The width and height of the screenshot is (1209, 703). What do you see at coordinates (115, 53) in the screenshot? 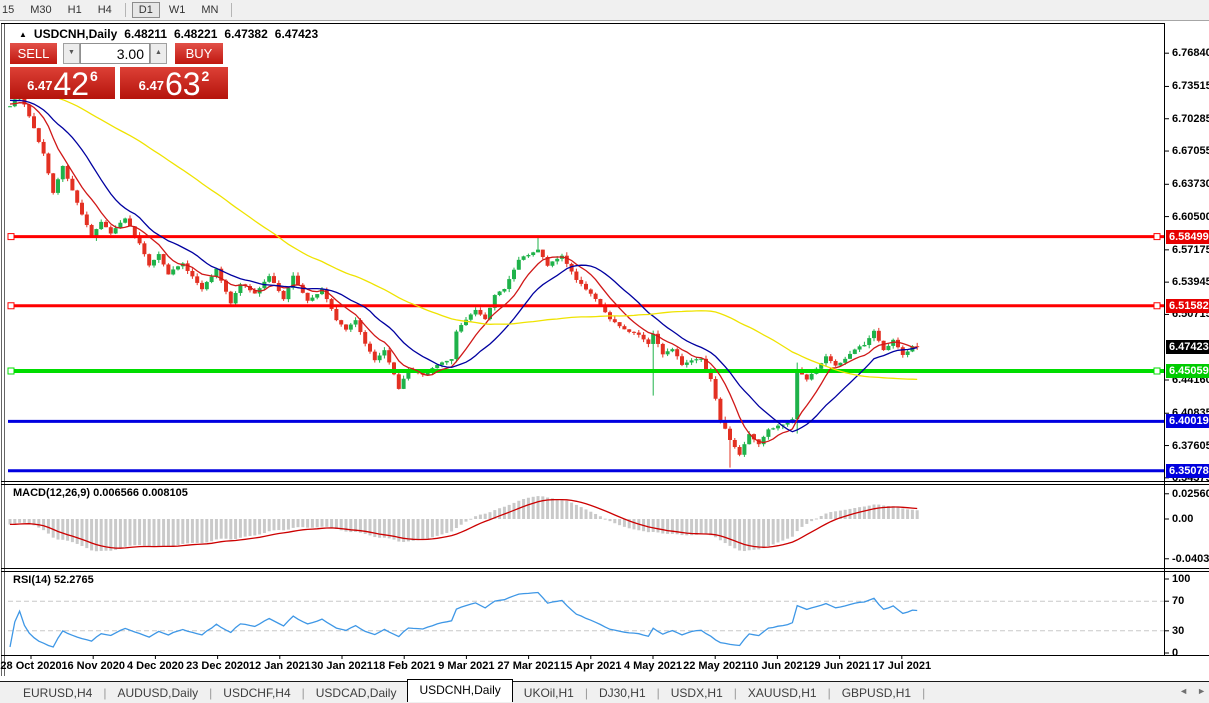
I see `volume-input` at bounding box center [115, 53].